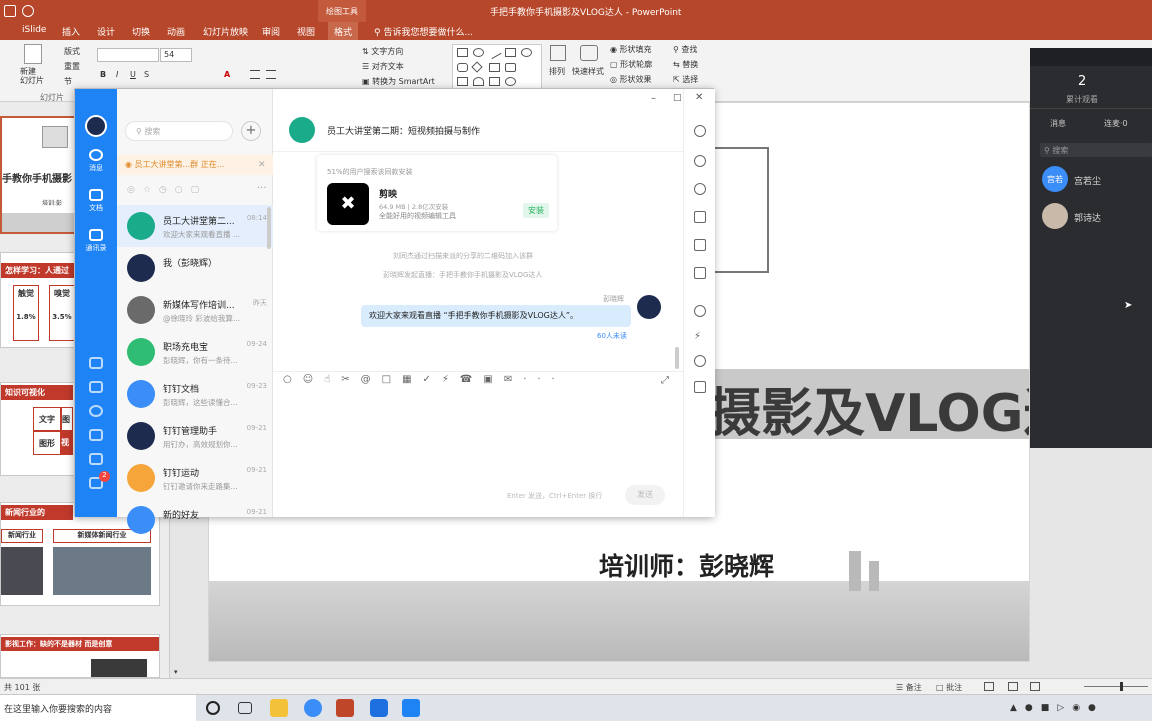 The image size is (1152, 721). Describe the element at coordinates (536, 210) in the screenshot. I see `install-button: 安装` at that location.